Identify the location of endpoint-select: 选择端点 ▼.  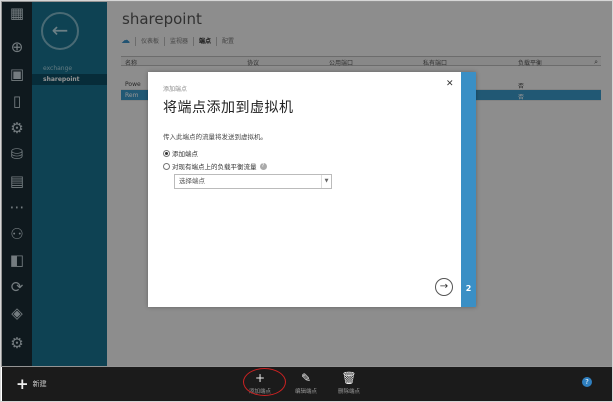
(253, 181).